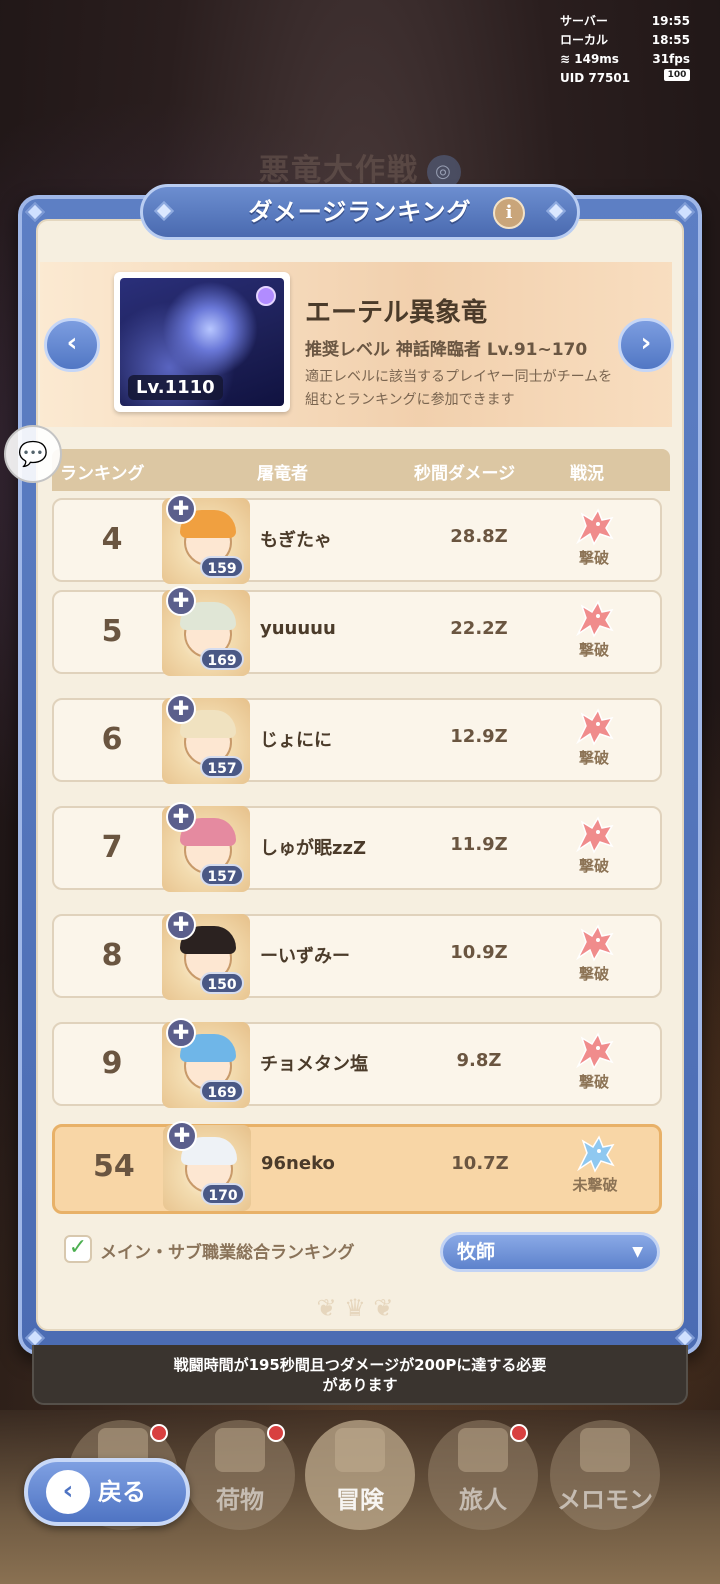  What do you see at coordinates (677, 75) in the screenshot?
I see `battery-icon: 100` at bounding box center [677, 75].